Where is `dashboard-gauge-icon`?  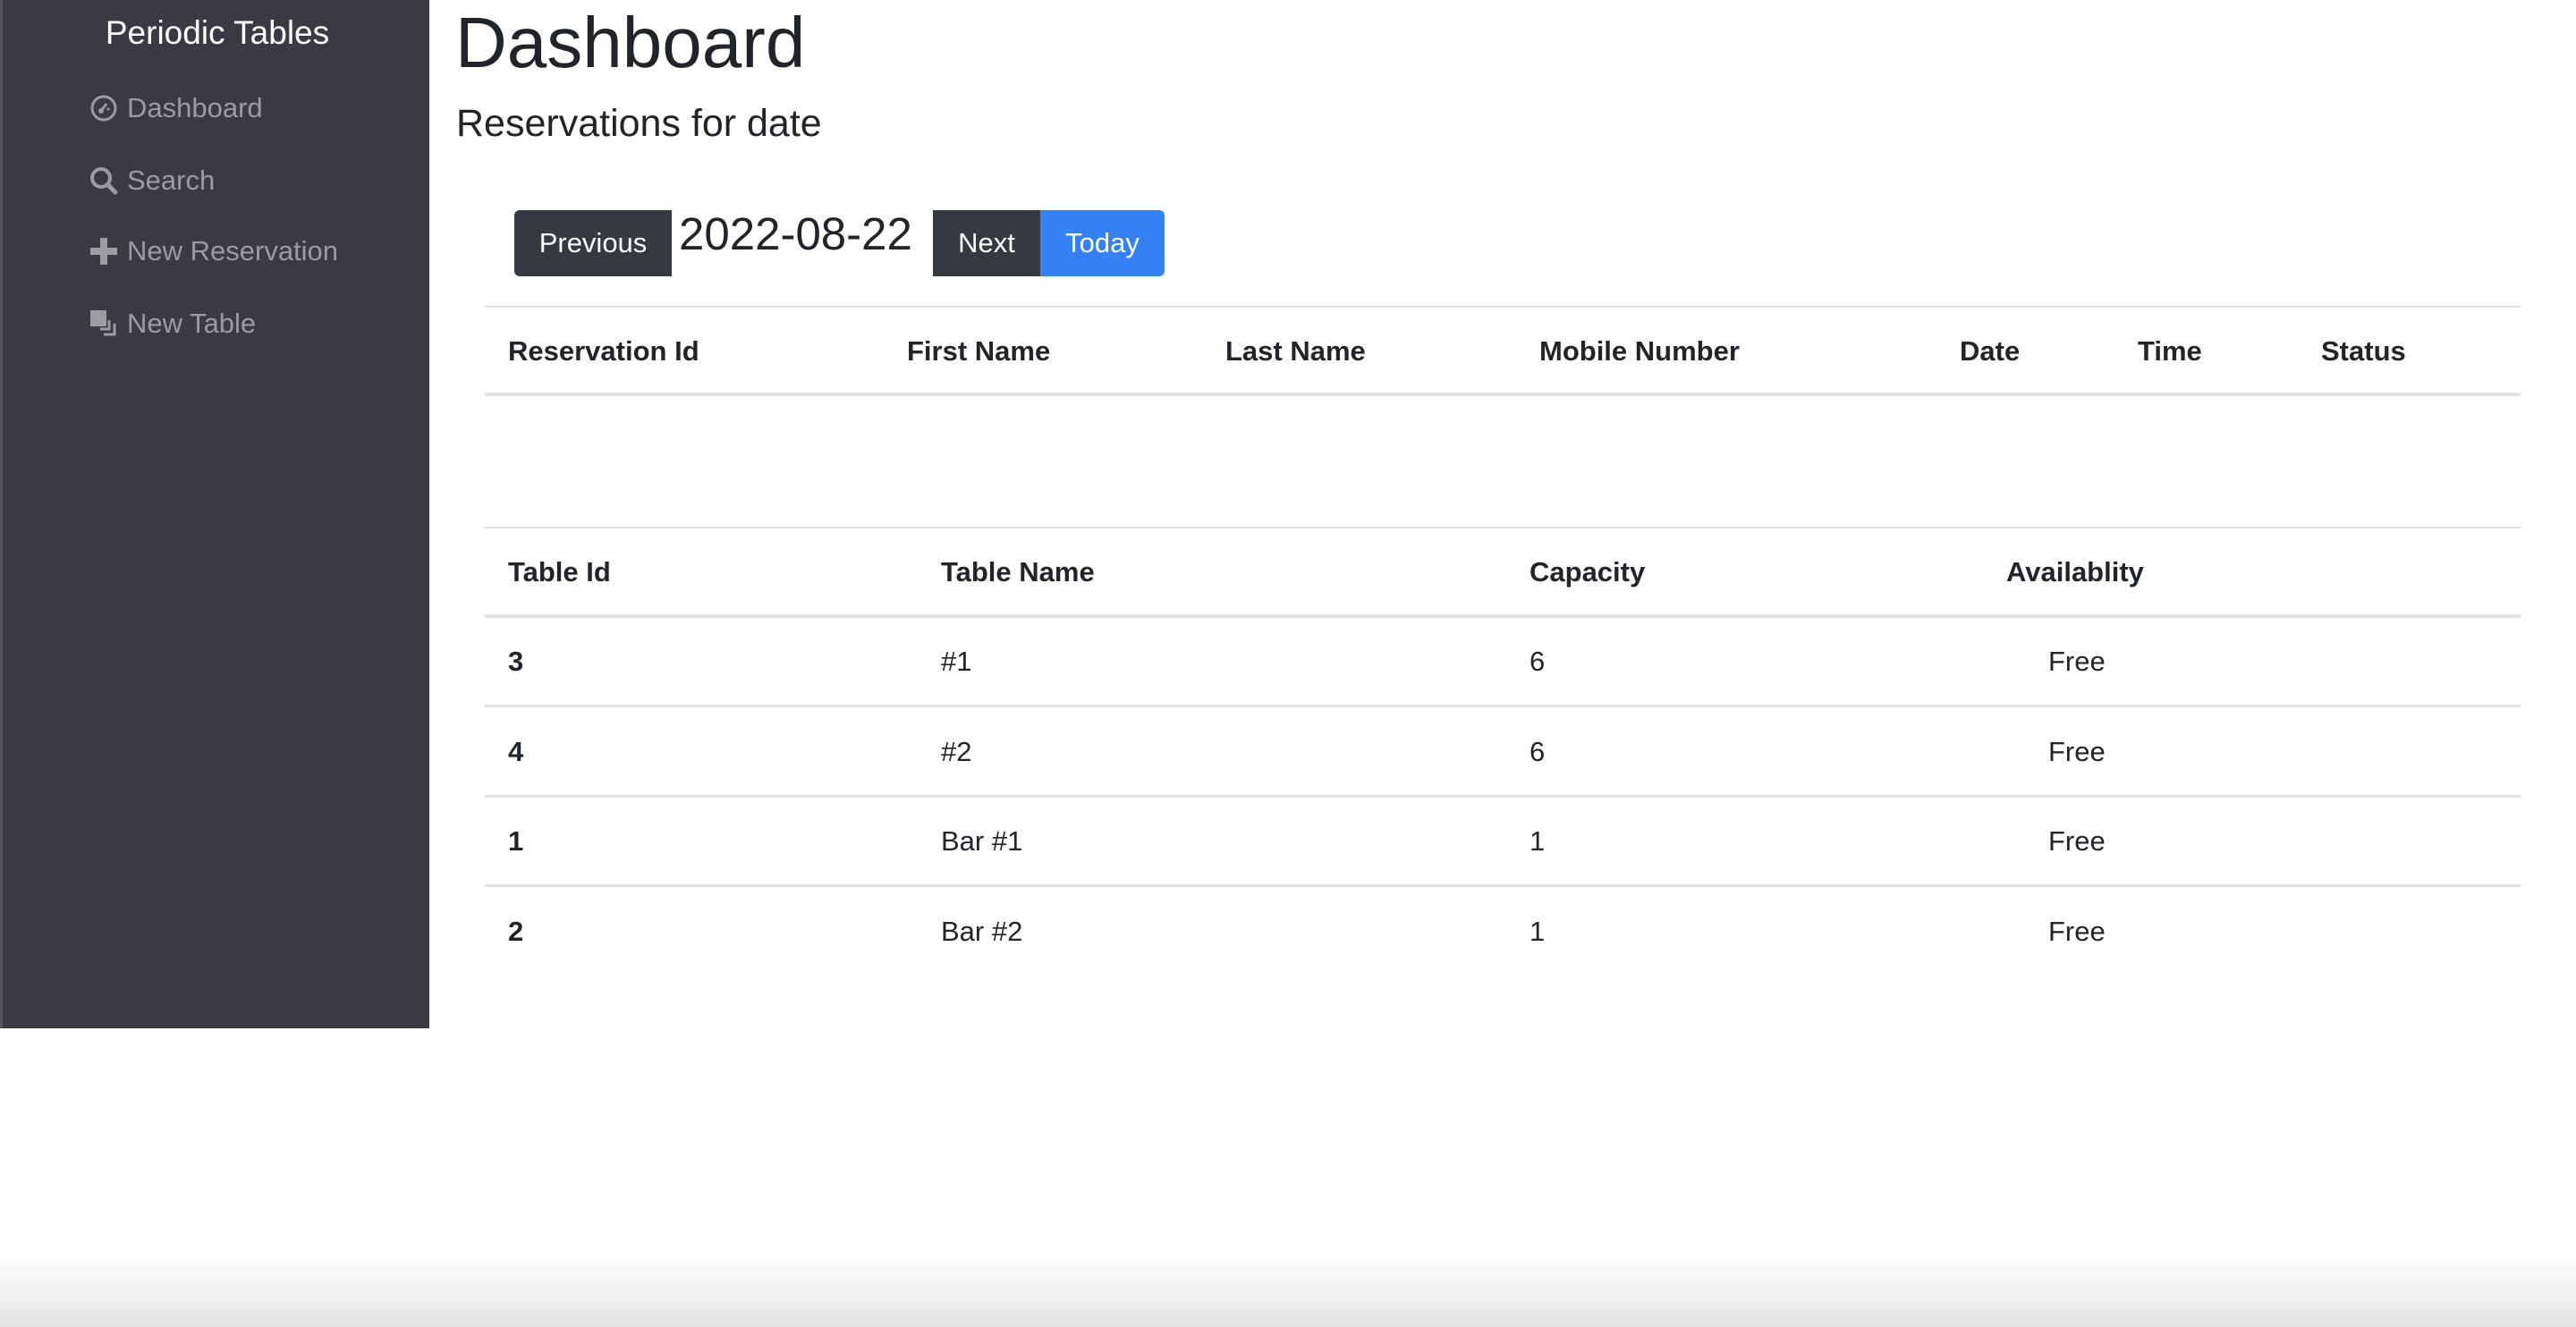 dashboard-gauge-icon is located at coordinates (103, 108).